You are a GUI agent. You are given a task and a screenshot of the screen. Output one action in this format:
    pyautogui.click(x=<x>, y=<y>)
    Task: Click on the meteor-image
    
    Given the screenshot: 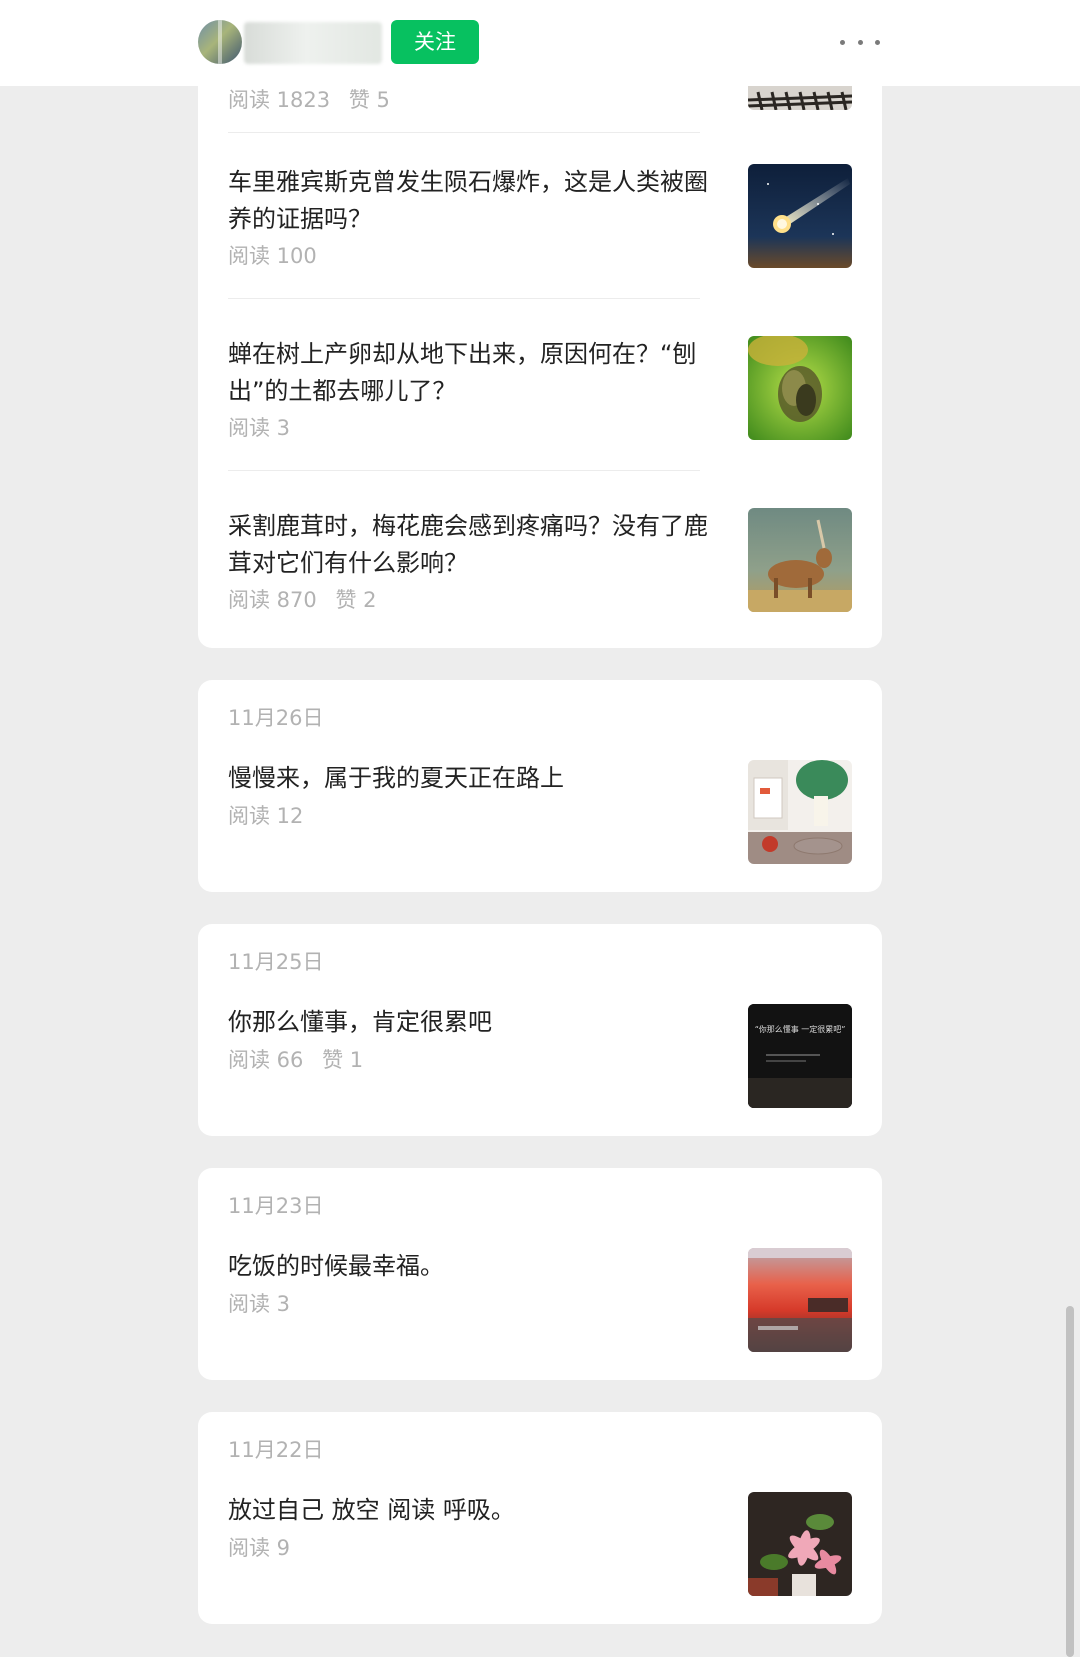 What is the action you would take?
    pyautogui.click(x=800, y=216)
    